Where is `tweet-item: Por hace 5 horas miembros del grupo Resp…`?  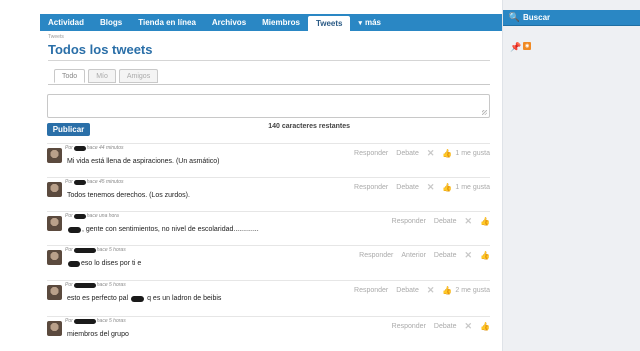
tweet-item: Por hace 5 horas miembros del grupo Resp… is located at coordinates (268, 333).